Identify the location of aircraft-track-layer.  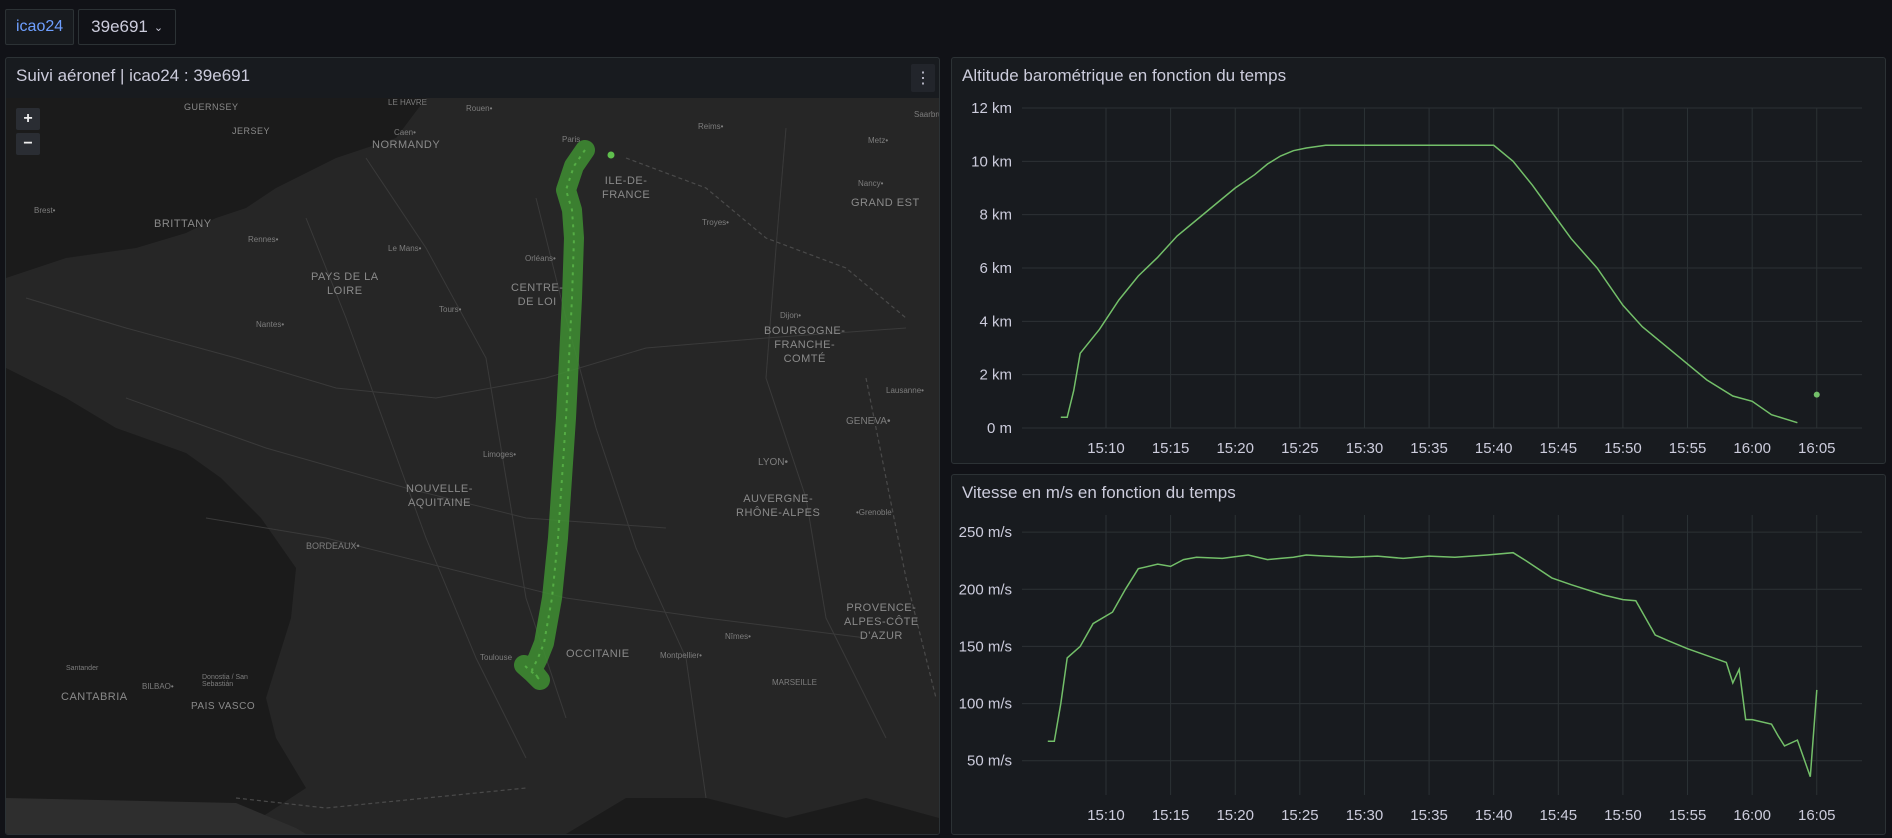
(564, 415).